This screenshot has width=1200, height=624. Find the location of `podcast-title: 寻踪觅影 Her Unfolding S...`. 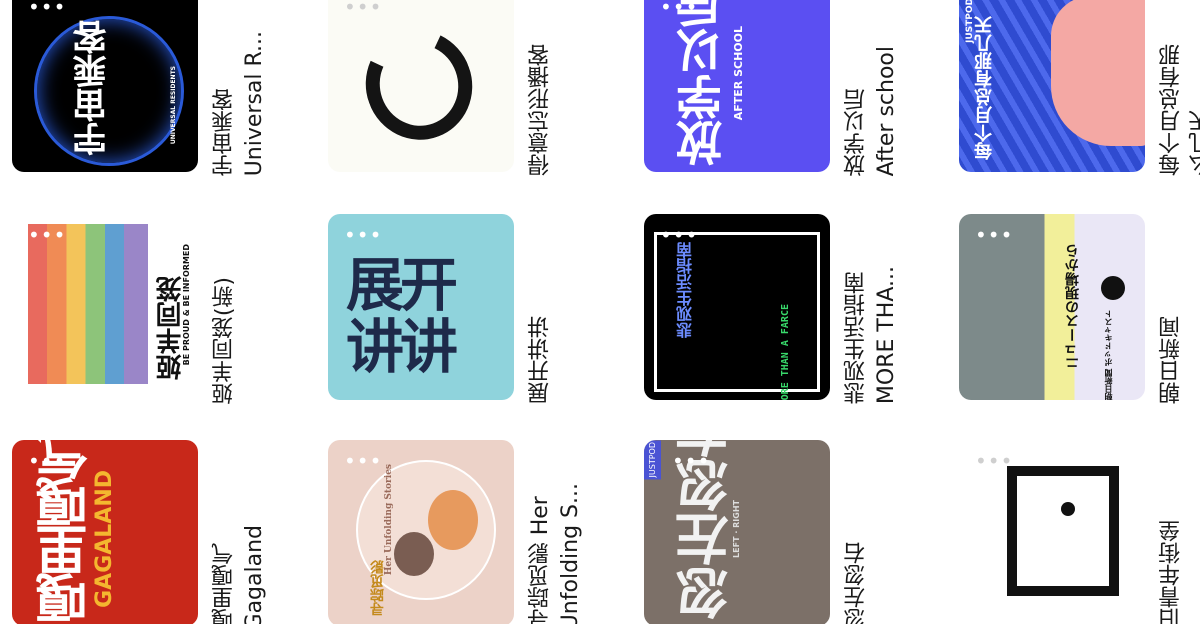

podcast-title: 寻踪觅影 Her Unfolding S... is located at coordinates (555, 553).